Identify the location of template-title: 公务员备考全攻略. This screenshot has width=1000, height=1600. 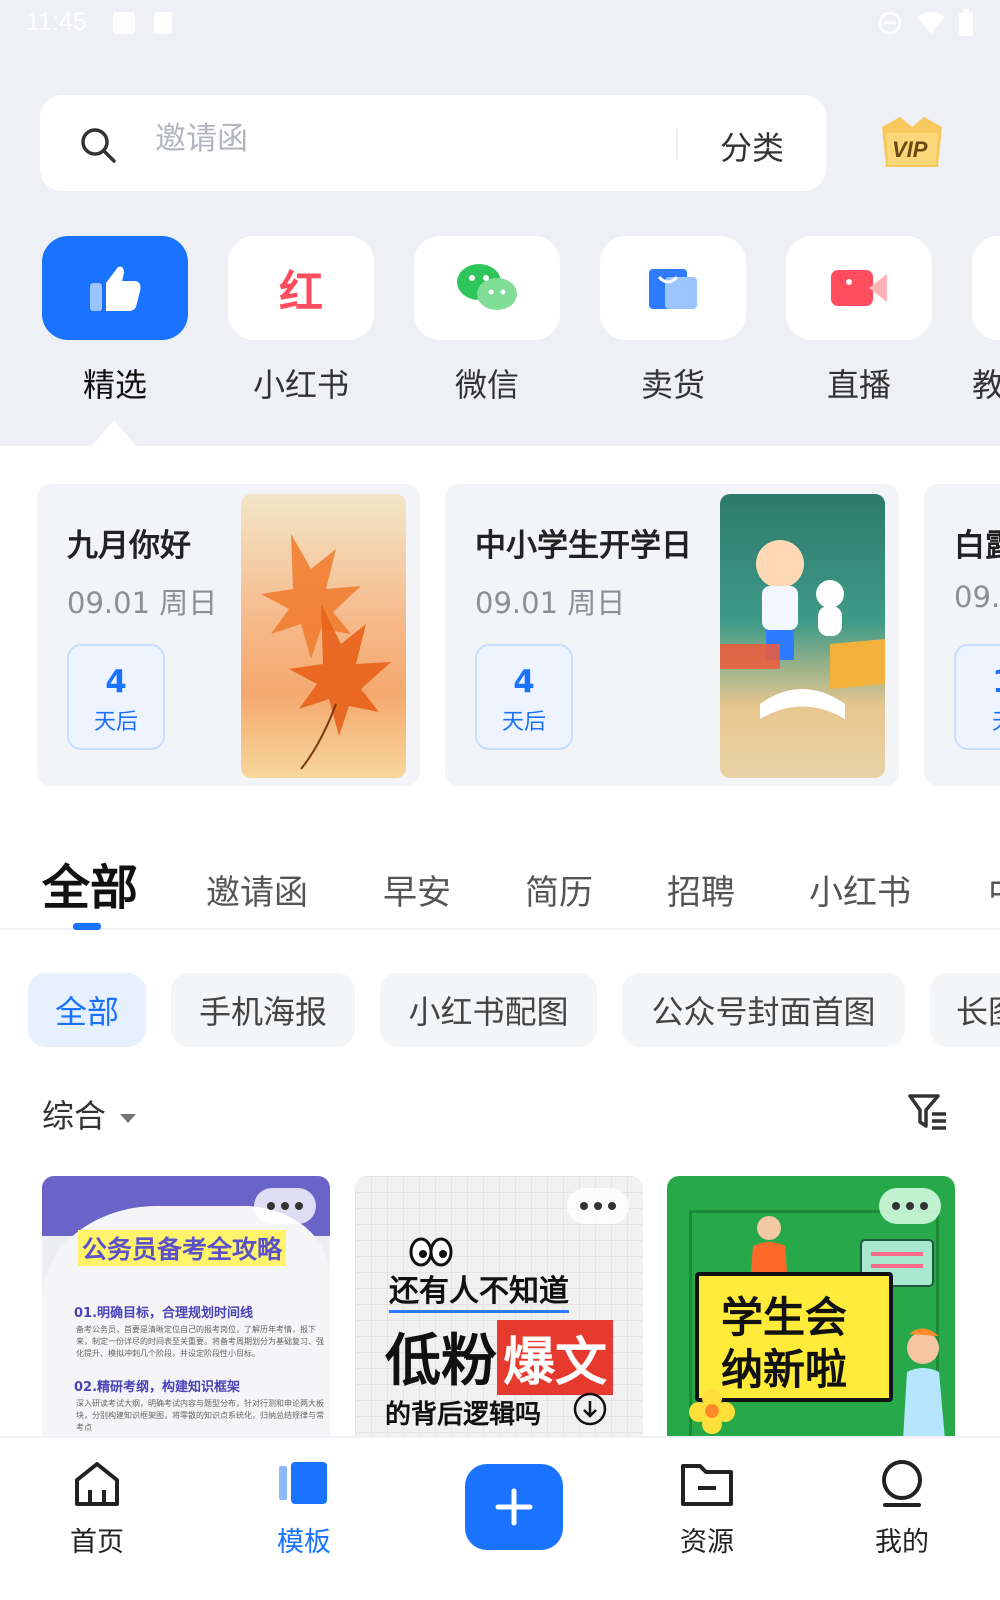
(182, 1248).